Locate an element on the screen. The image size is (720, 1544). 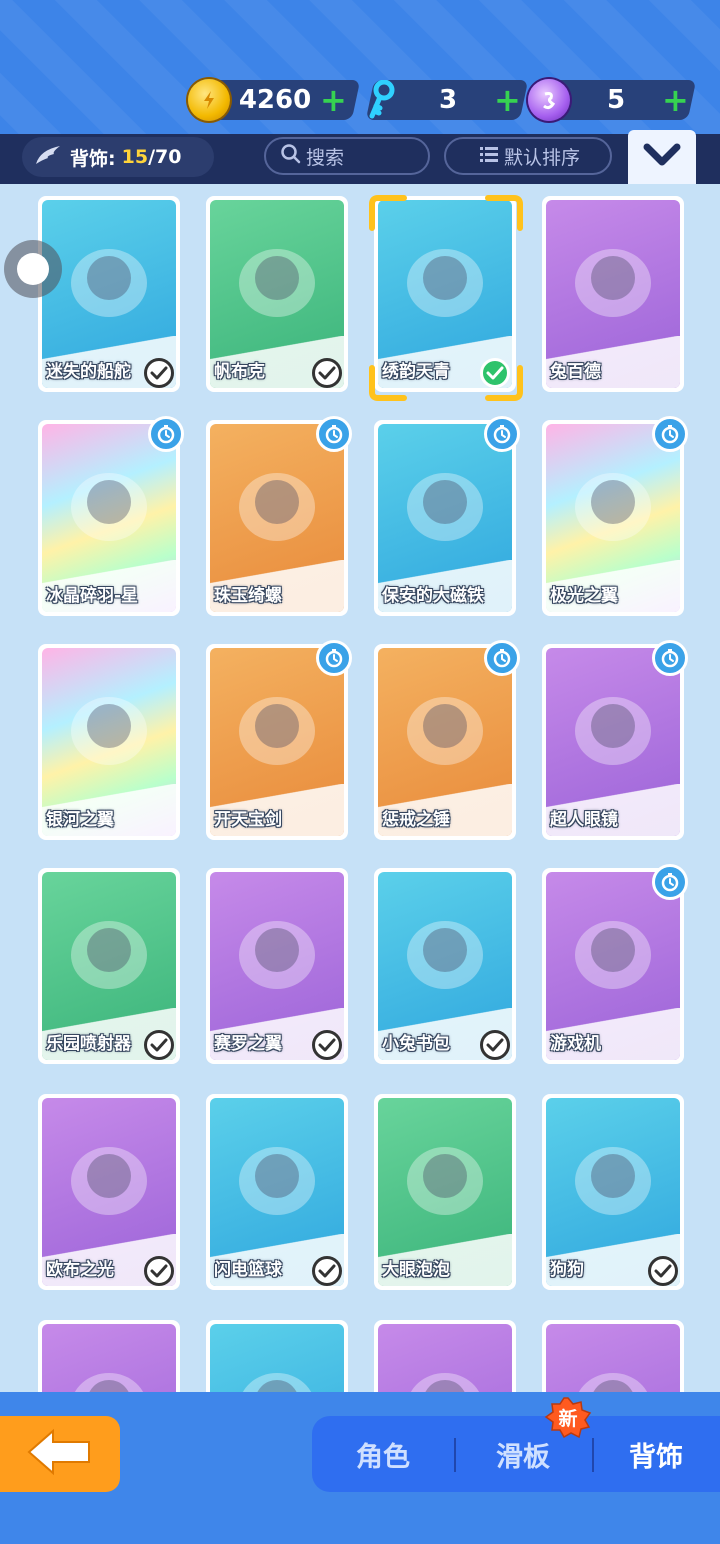
item-card: 兔百德 is located at coordinates (613, 294).